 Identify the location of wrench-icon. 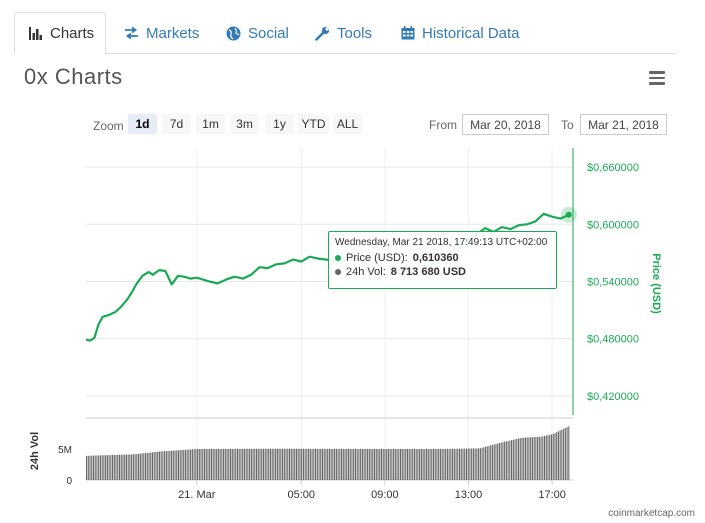
(322, 33).